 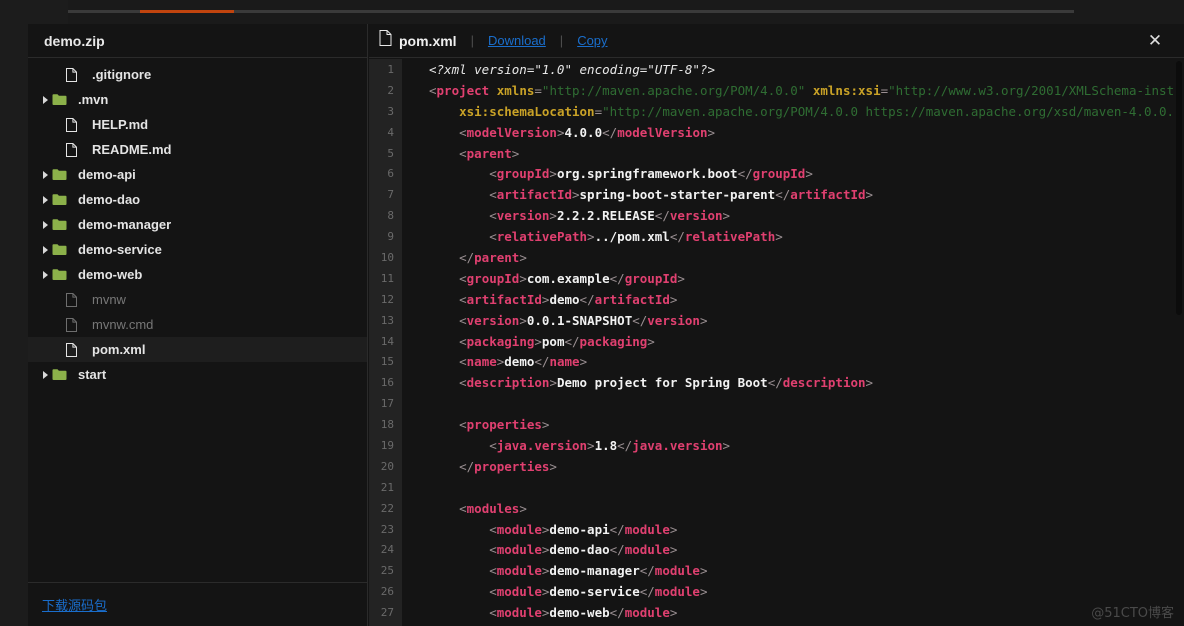 I want to click on code-scrollbar-thumb, so click(x=1179, y=188).